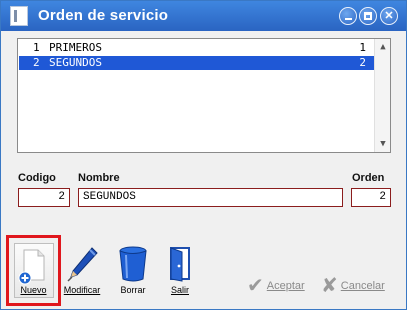  I want to click on close-icon: ✕, so click(389, 15).